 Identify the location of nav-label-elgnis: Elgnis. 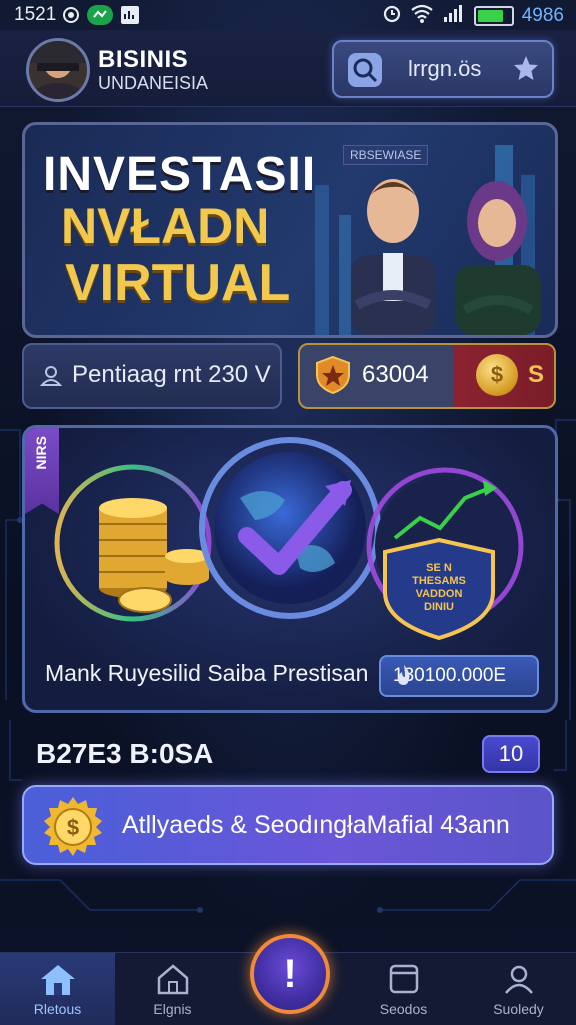
(172, 1009).